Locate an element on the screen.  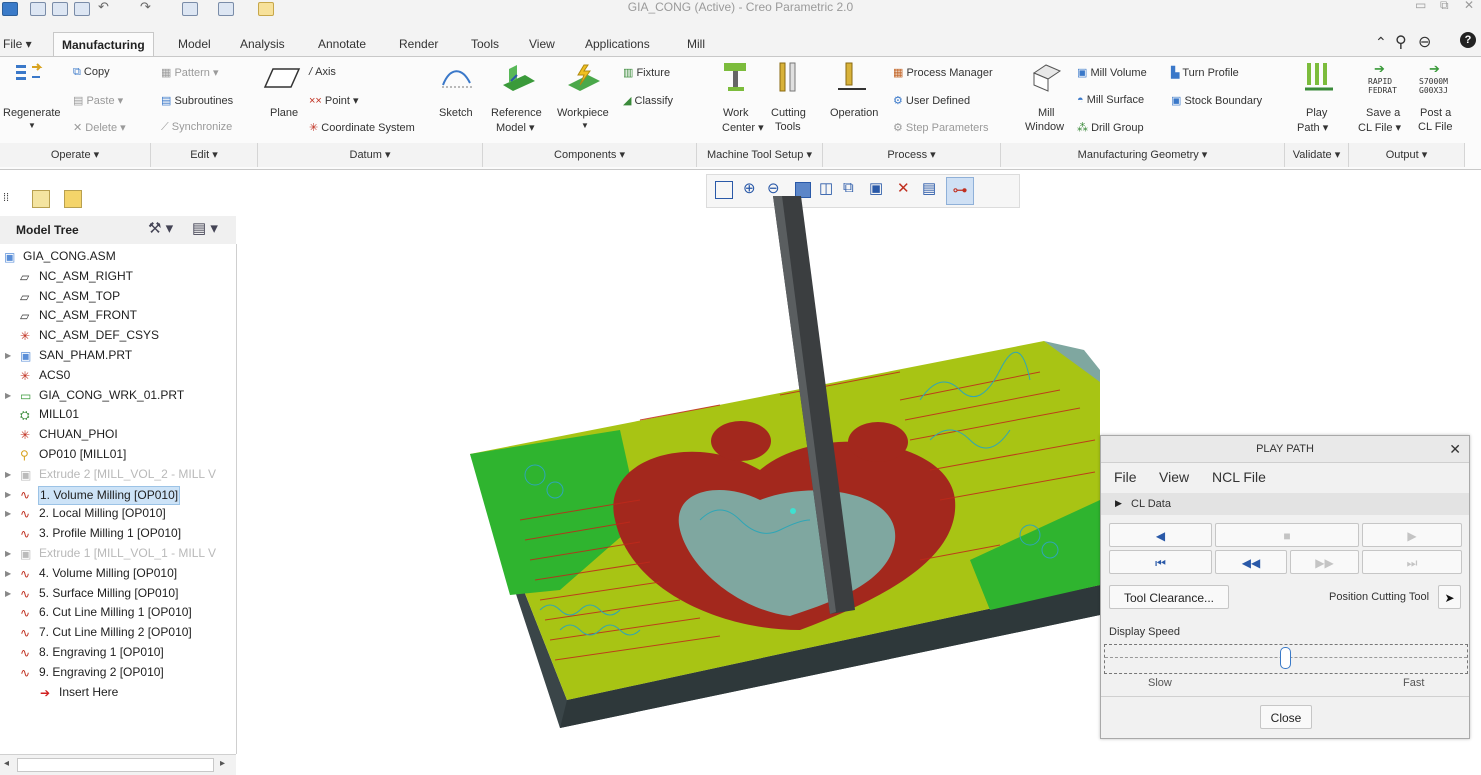
tab-annotate: Annotate is located at coordinates (342, 44).